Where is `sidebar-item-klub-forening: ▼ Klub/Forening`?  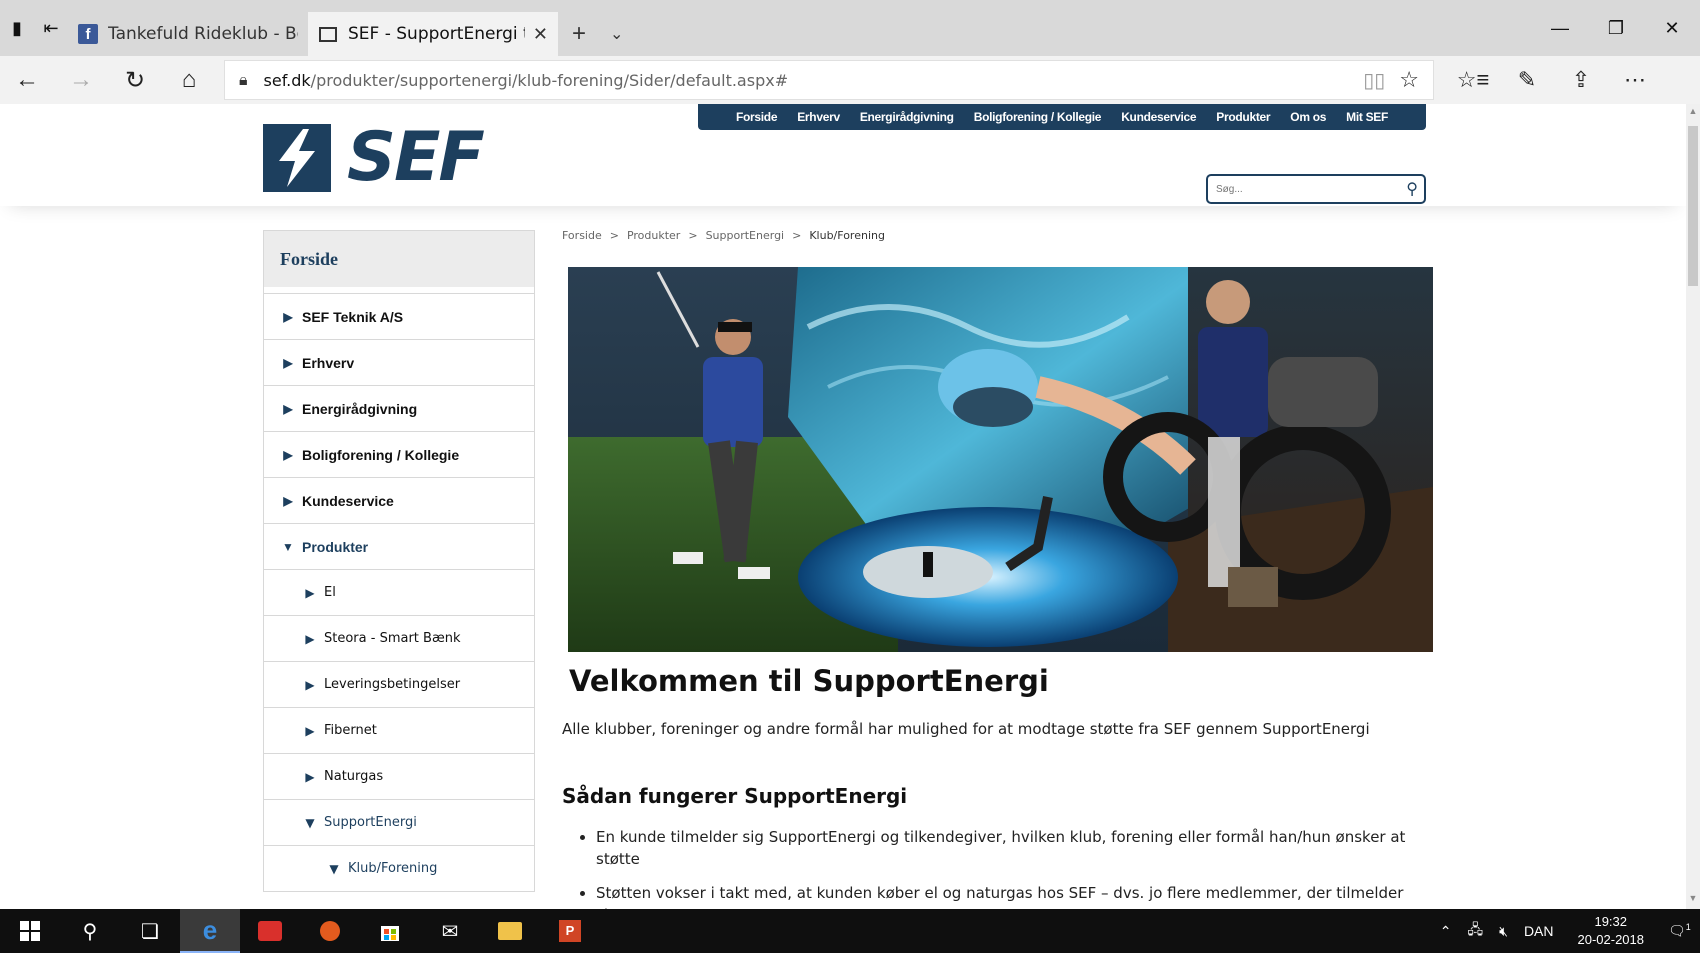 sidebar-item-klub-forening: ▼ Klub/Forening is located at coordinates (399, 868).